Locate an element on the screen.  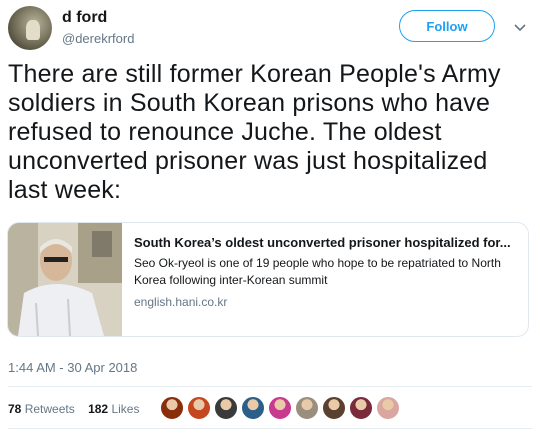
engagement-stats: 78 Retweets 182 Likes is located at coordinates (73, 409).